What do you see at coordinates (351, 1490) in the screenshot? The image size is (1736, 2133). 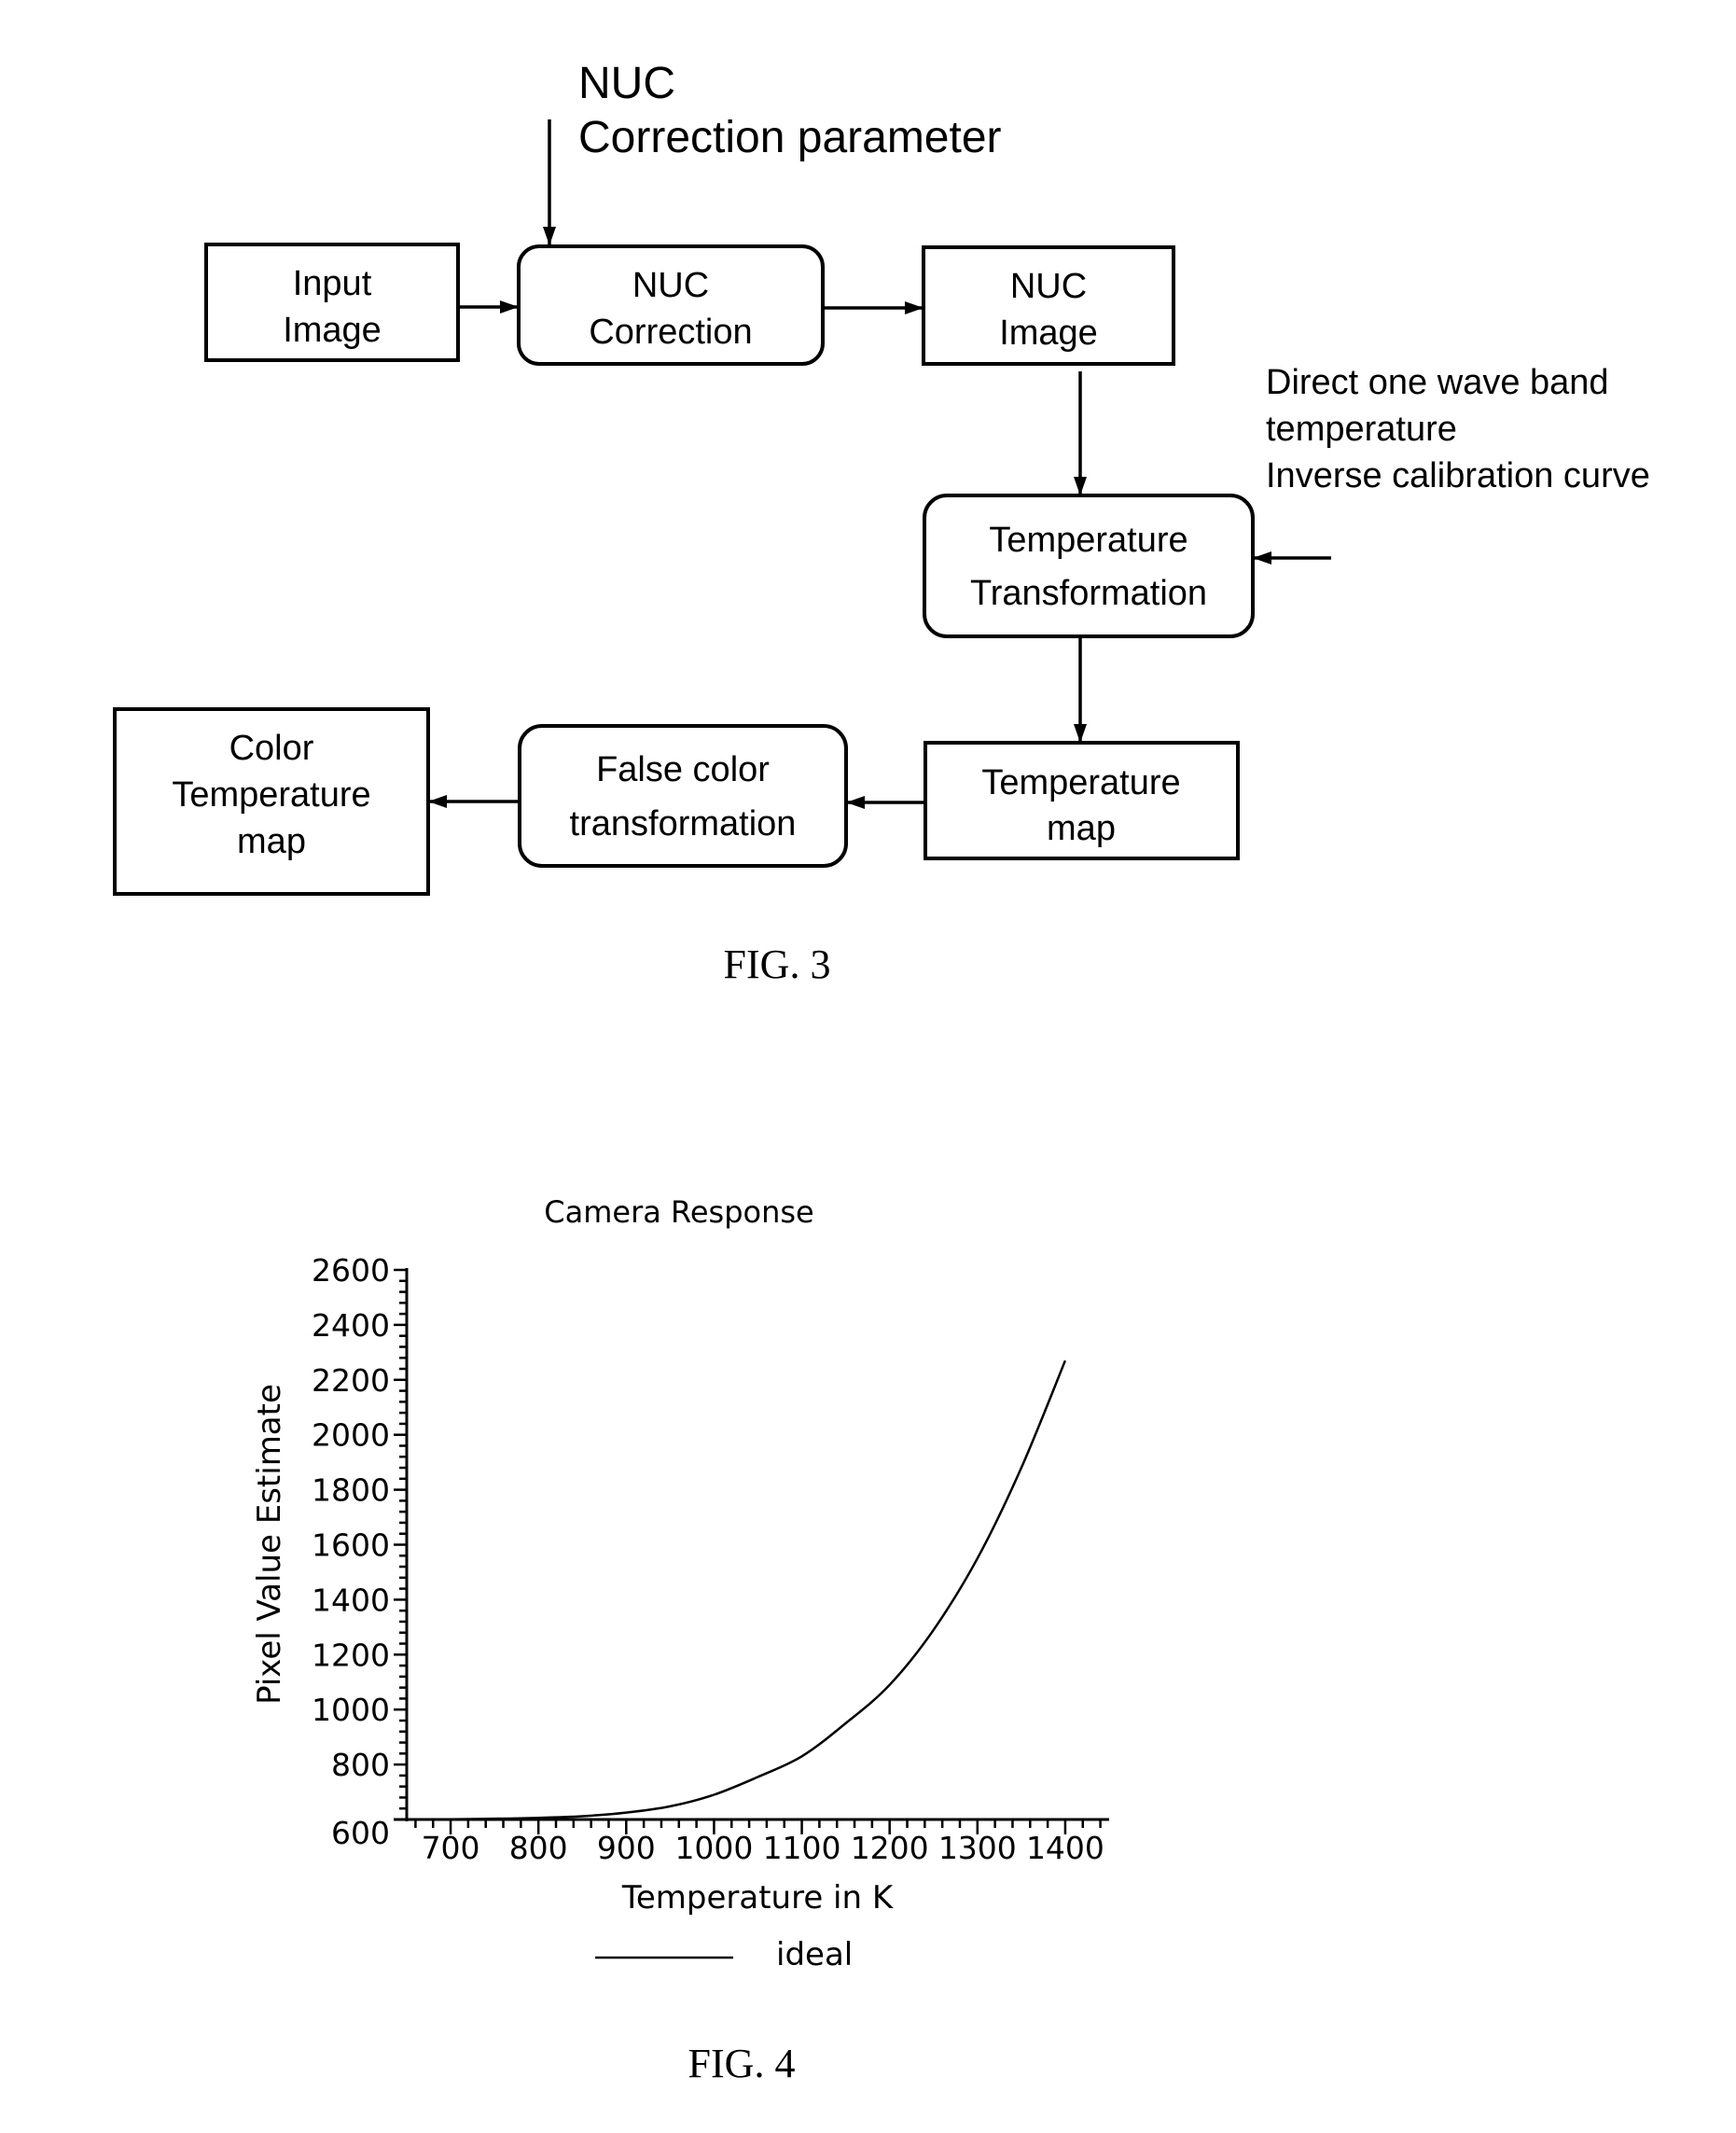 I see `y-tick-label: 1800` at bounding box center [351, 1490].